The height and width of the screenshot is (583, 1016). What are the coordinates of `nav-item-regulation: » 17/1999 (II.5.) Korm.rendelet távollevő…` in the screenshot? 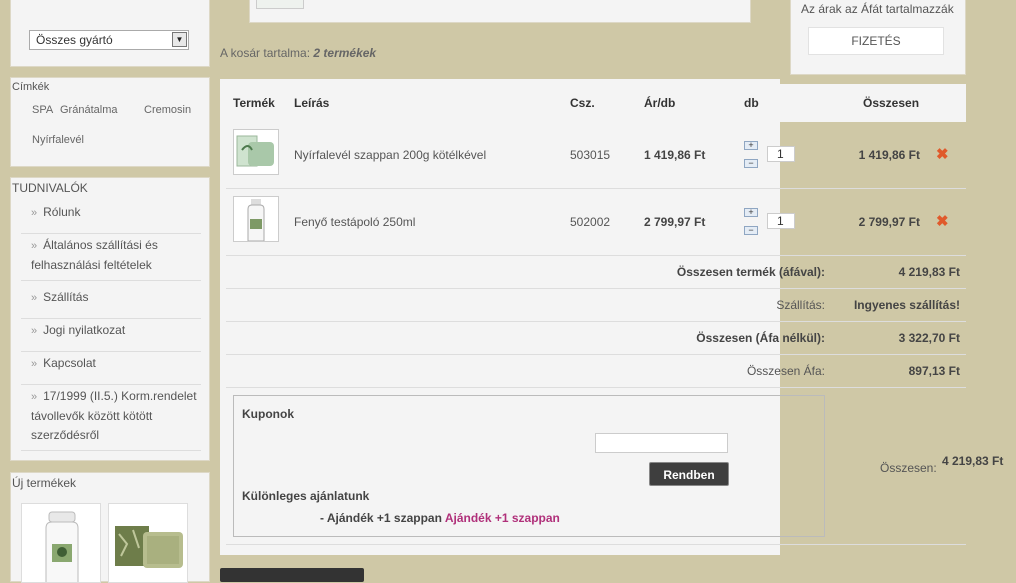 It's located at (111, 419).